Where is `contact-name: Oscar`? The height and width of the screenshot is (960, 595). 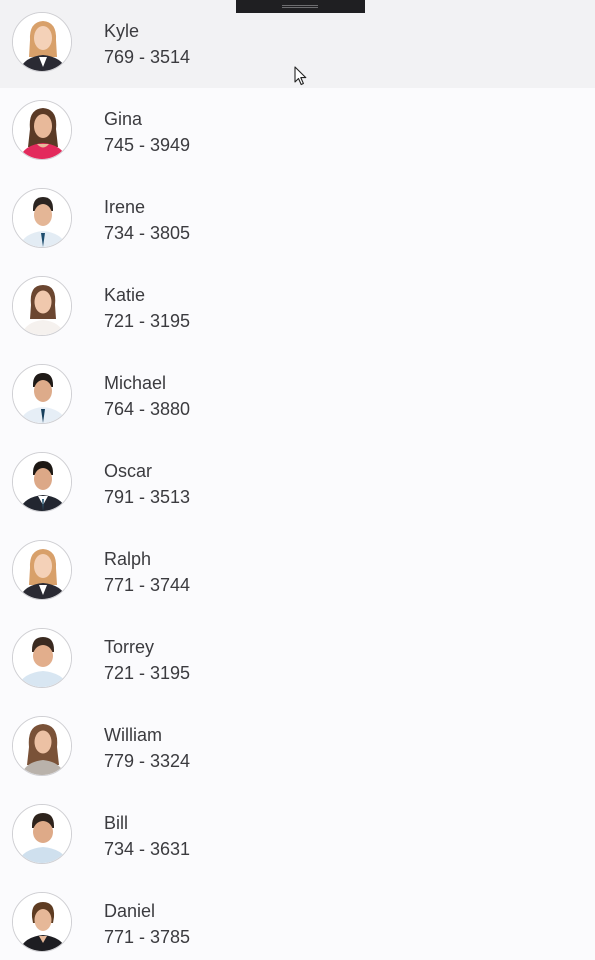 contact-name: Oscar is located at coordinates (128, 471).